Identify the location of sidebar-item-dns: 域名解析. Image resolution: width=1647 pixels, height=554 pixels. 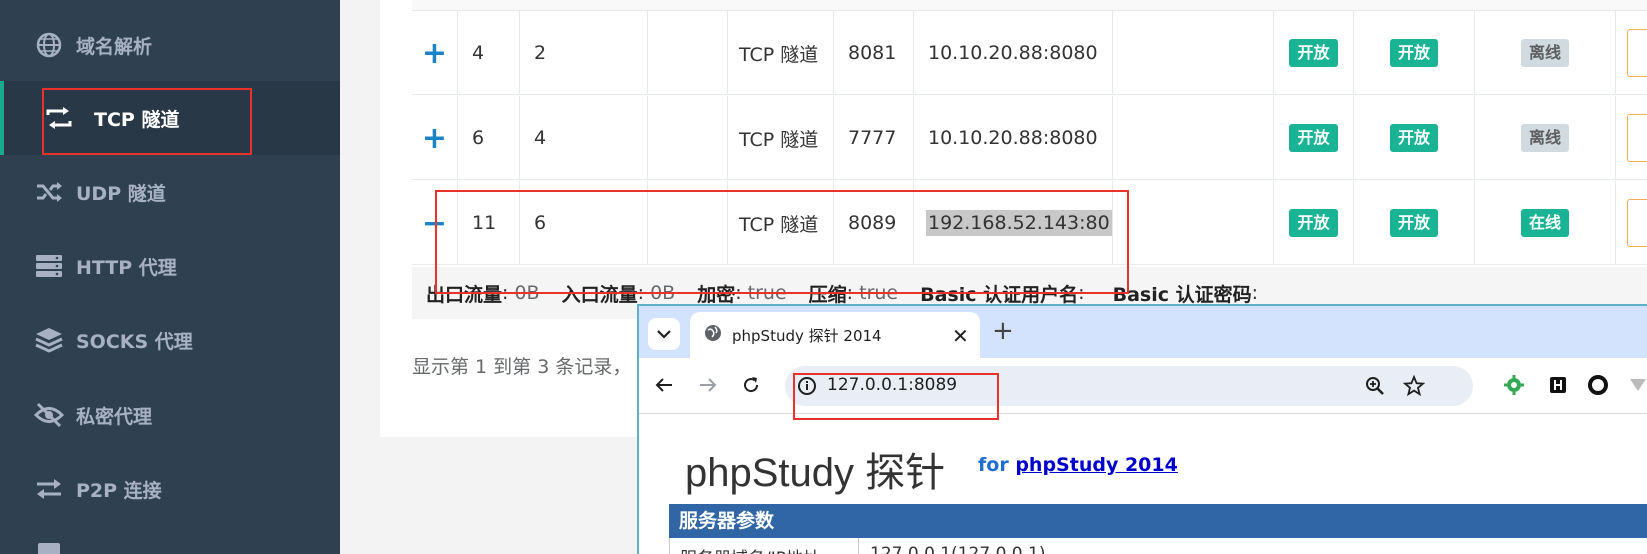
(170, 45).